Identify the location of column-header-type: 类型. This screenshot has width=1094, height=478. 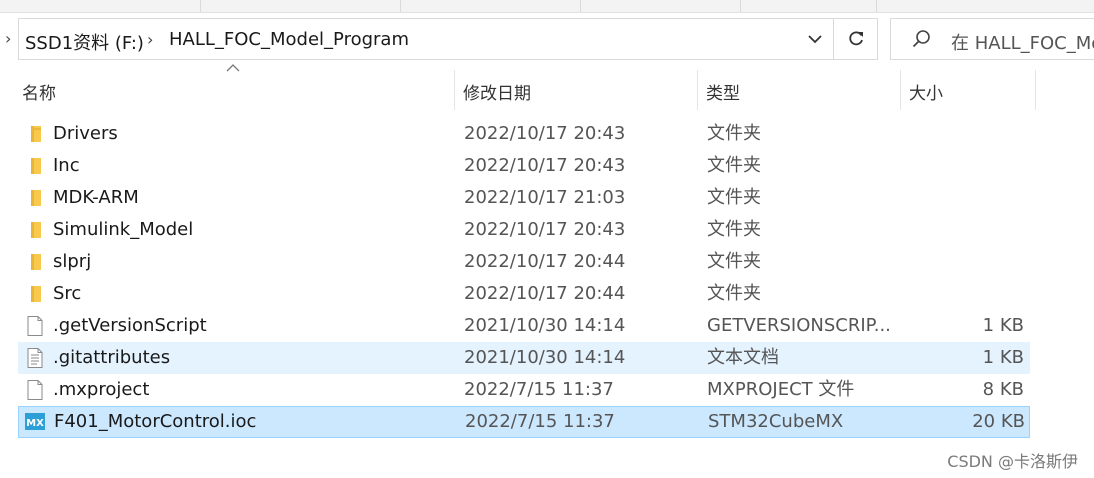
(799, 90).